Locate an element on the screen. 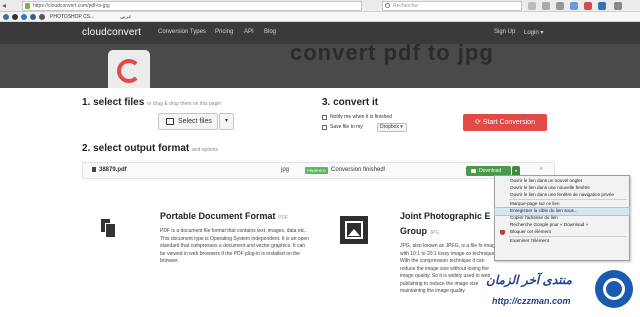 The image size is (640, 317). nav-pricing: Pricing is located at coordinates (224, 32).